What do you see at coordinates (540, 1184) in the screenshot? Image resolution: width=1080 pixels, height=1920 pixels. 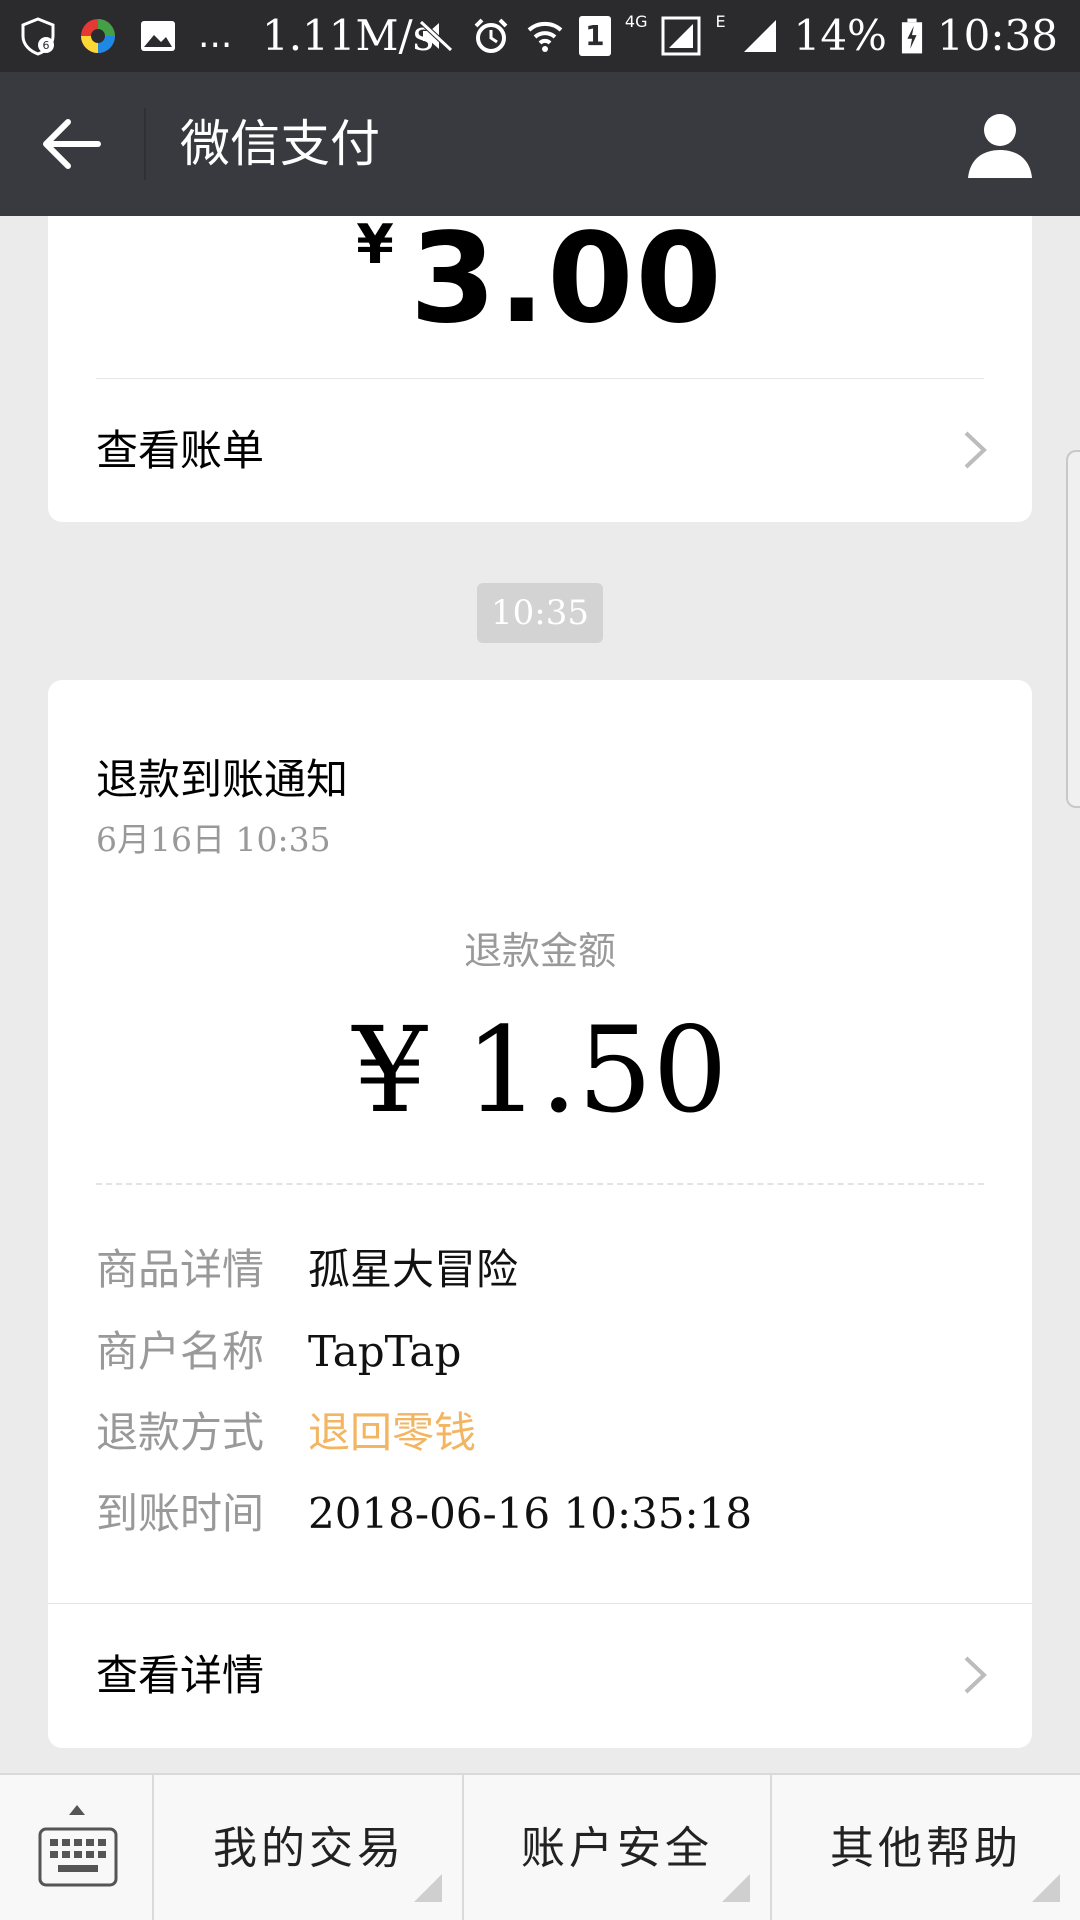 I see `dashed-divider` at bounding box center [540, 1184].